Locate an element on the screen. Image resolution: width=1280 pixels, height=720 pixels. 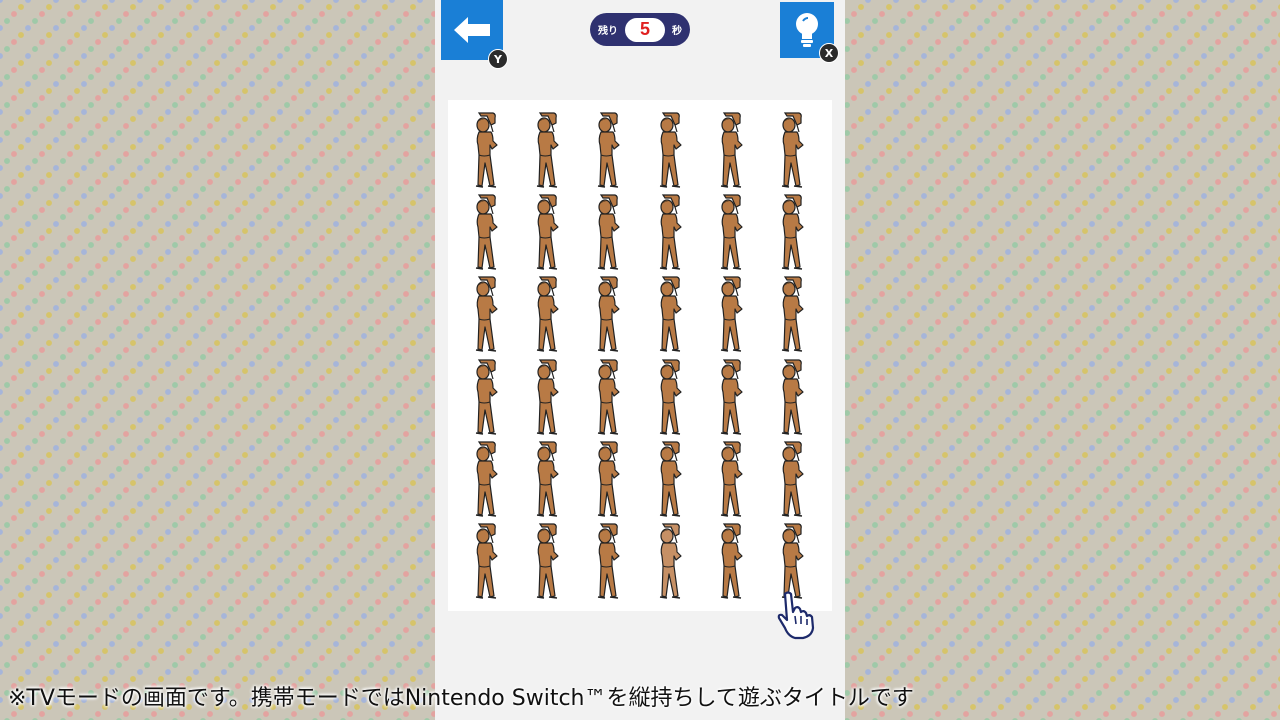
lightbulb-icon is located at coordinates (807, 30).